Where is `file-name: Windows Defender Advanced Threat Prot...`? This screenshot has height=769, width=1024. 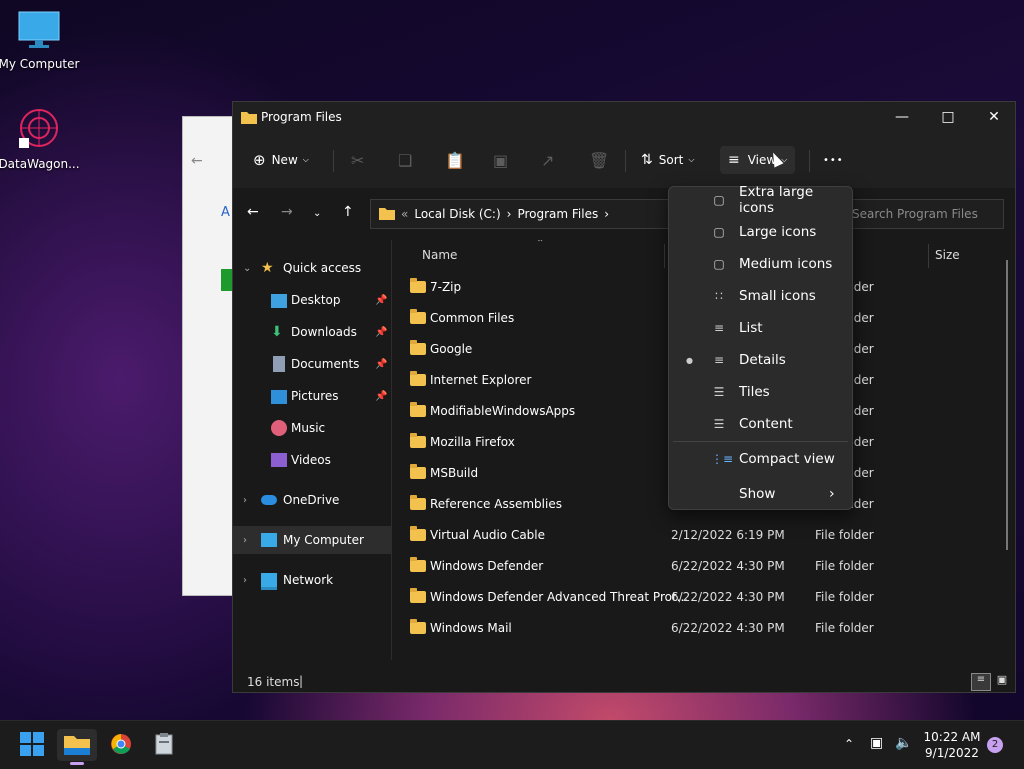 file-name: Windows Defender Advanced Threat Prot... is located at coordinates (559, 596).